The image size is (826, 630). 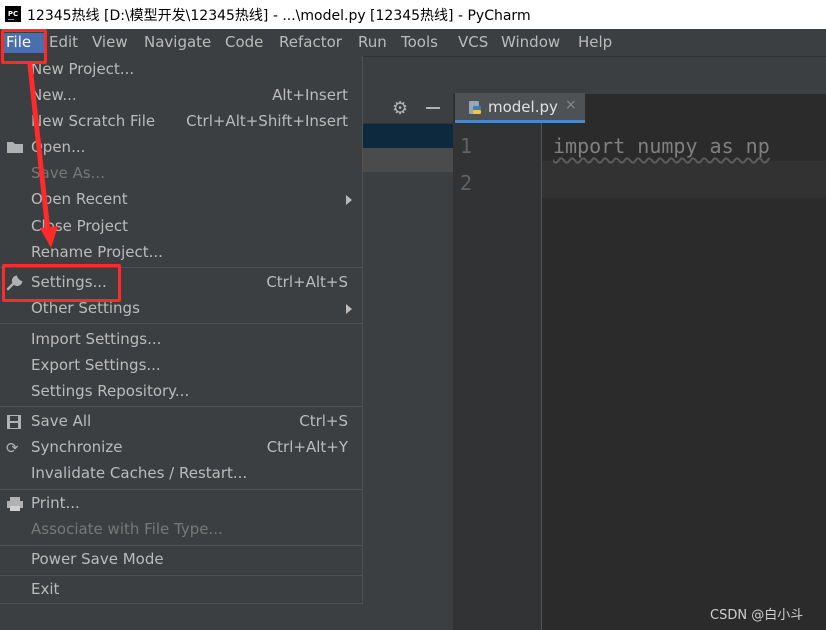 What do you see at coordinates (42, 155) in the screenshot?
I see `annotation-arrow` at bounding box center [42, 155].